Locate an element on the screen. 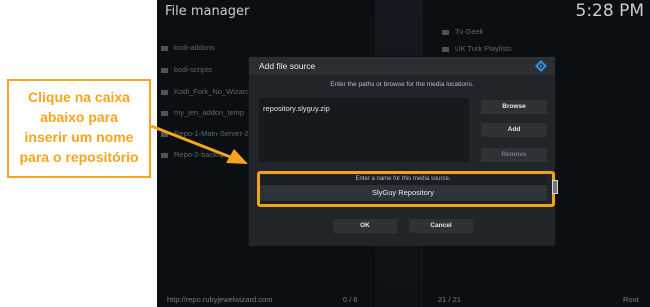 This screenshot has width=650, height=307. list-item: Repo-2-backup is located at coordinates (193, 154).